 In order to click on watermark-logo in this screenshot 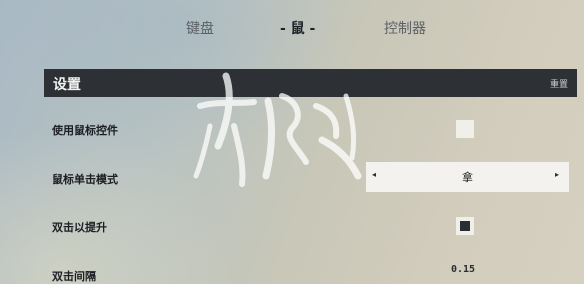, I will do `click(277, 129)`.